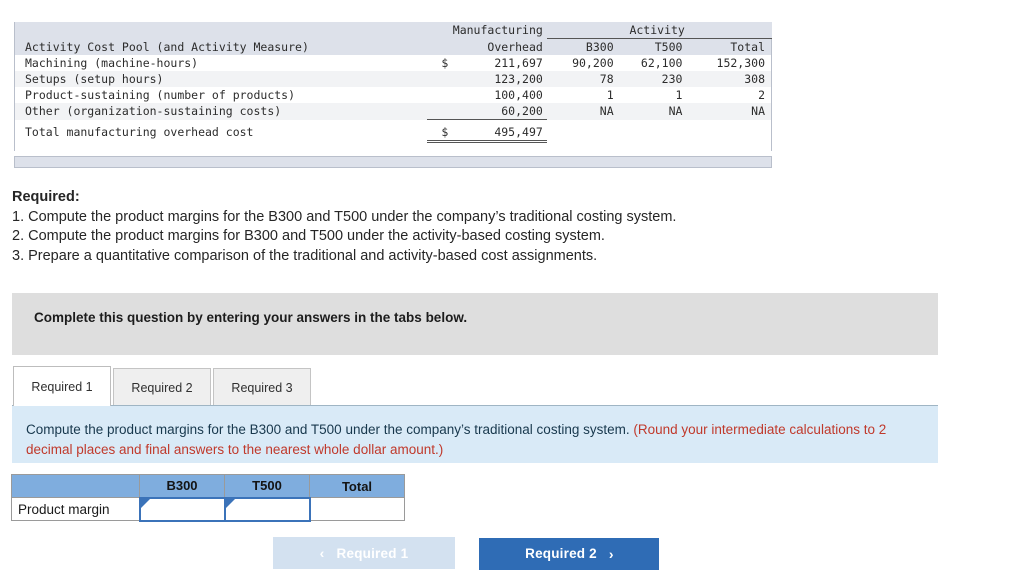 The image size is (1024, 580). Describe the element at coordinates (75, 509) in the screenshot. I see `answer-row-label: Product margin` at that location.